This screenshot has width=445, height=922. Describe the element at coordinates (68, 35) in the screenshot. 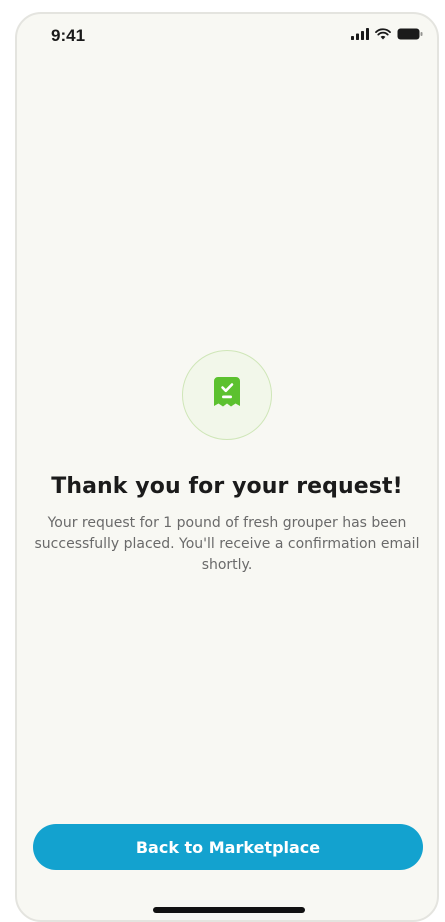

I see `status-time: 9:41` at that location.